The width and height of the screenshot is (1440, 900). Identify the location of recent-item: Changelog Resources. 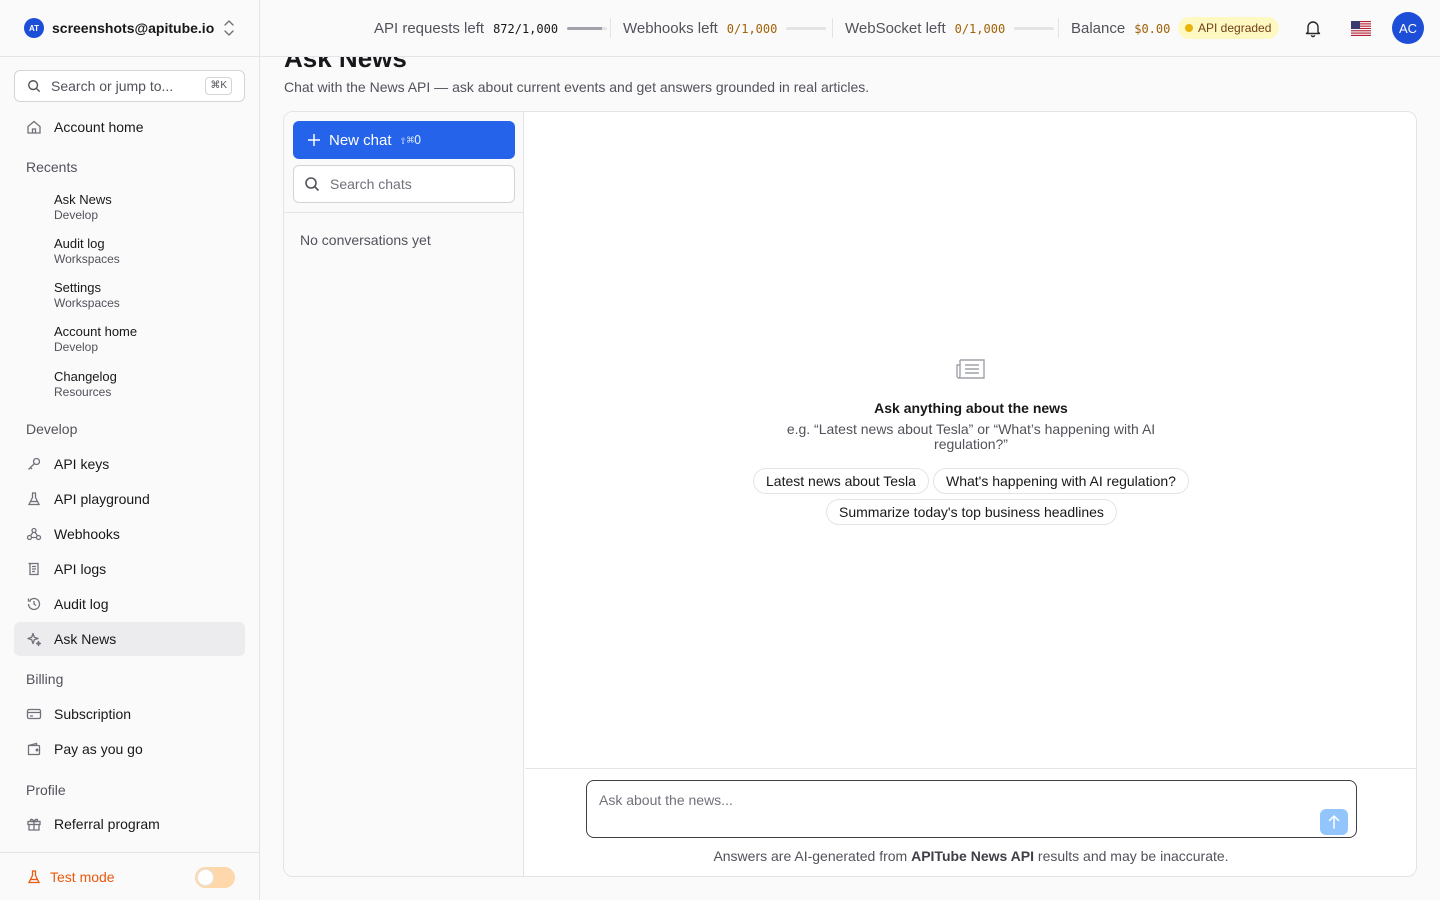
(85, 384).